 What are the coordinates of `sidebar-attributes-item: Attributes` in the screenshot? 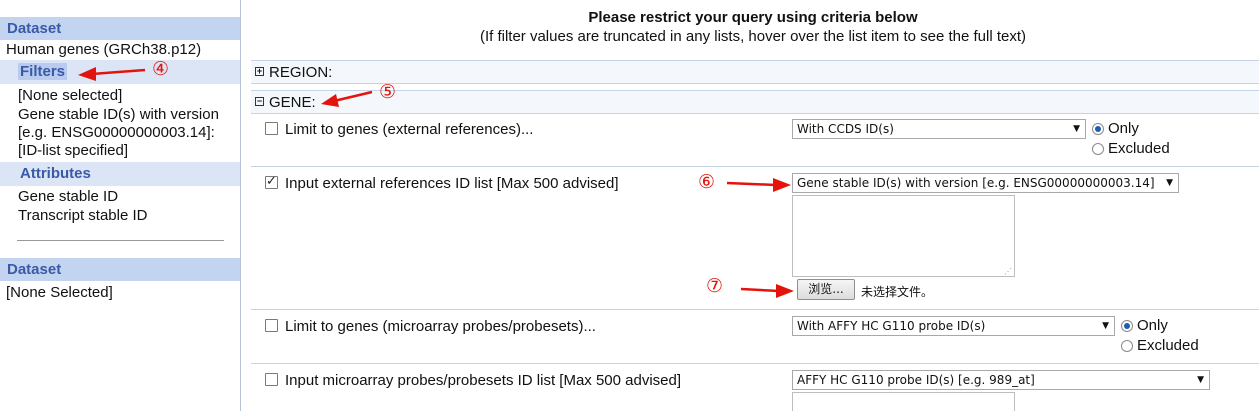 It's located at (120, 174).